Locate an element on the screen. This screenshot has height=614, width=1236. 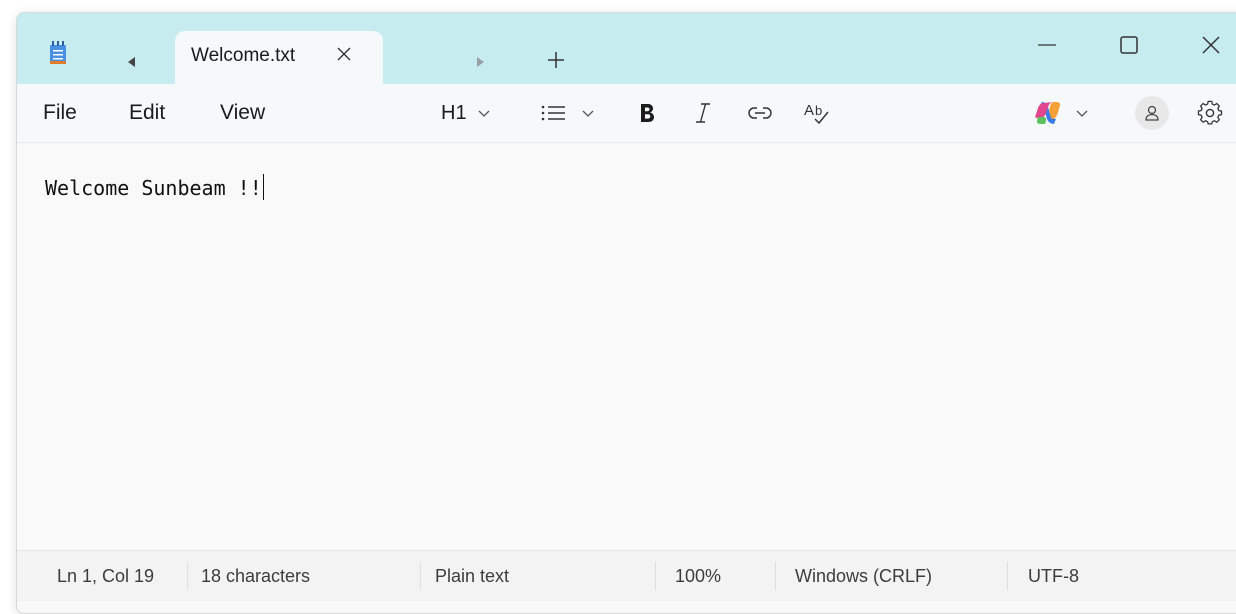
menu-file: File is located at coordinates (60, 113).